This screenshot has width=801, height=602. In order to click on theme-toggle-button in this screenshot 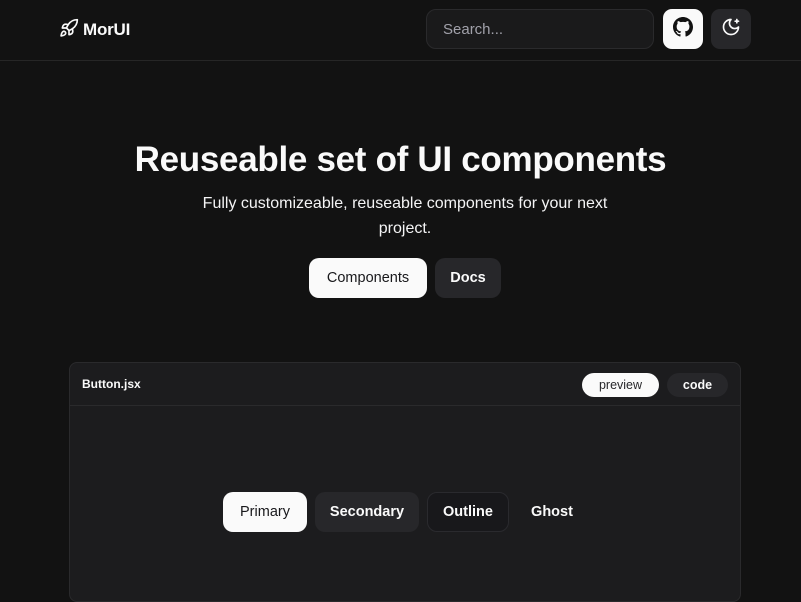, I will do `click(731, 29)`.